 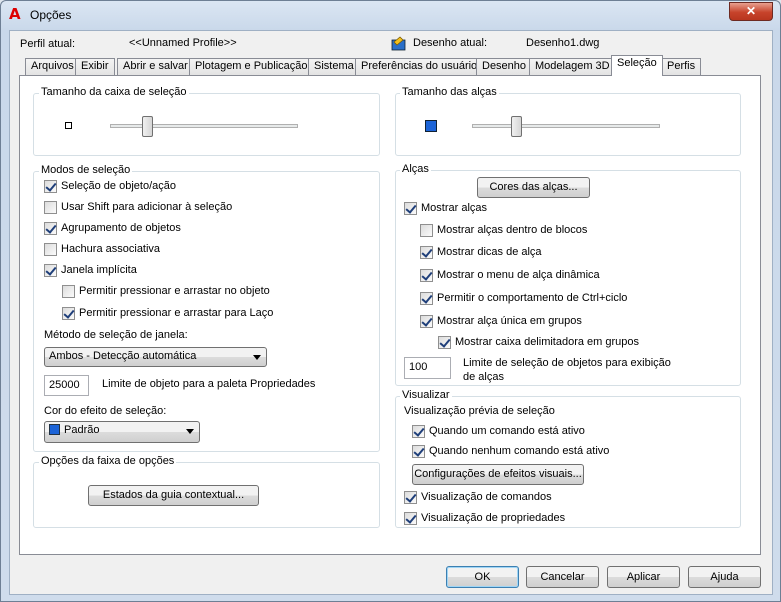 What do you see at coordinates (390, 15) in the screenshot?
I see `title-bar: A Opções ✕` at bounding box center [390, 15].